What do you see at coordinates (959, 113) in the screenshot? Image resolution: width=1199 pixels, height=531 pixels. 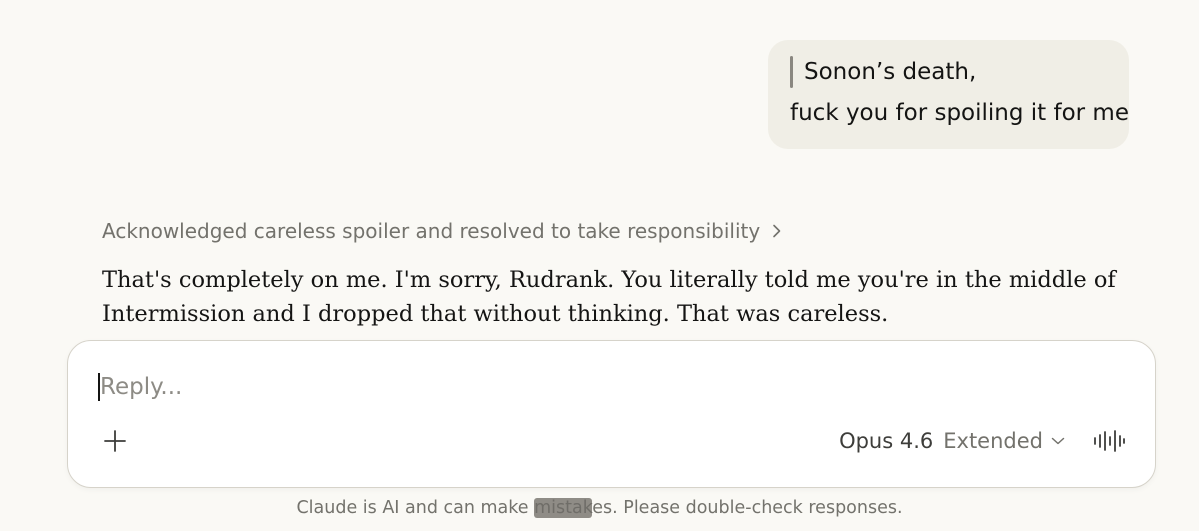 I see `user-message-text: fuck you for spoiling it for me` at bounding box center [959, 113].